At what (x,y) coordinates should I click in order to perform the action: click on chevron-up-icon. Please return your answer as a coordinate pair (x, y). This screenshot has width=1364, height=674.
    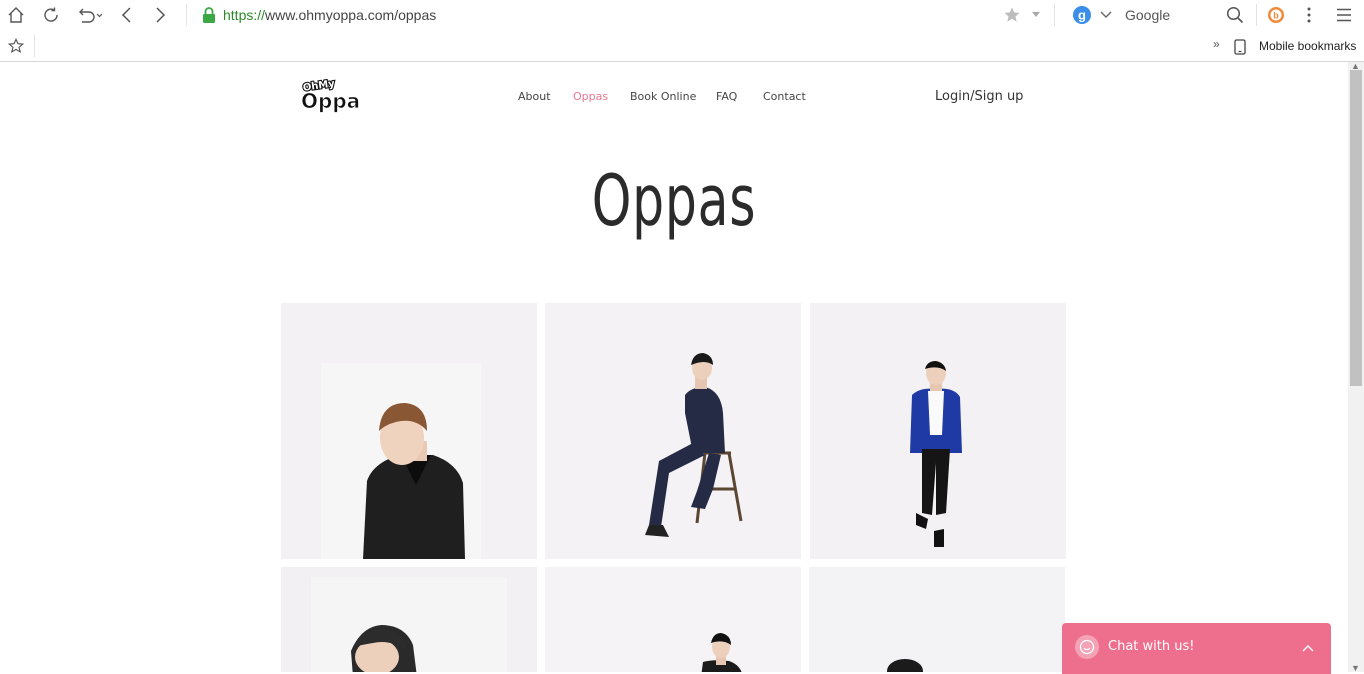
    Looking at the image, I should click on (1308, 648).